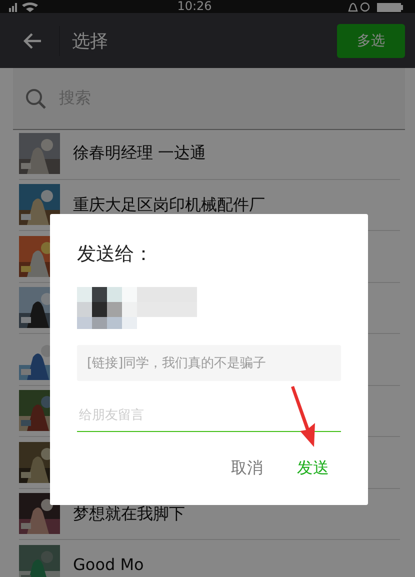 Image resolution: width=415 pixels, height=577 pixels. Describe the element at coordinates (194, 6) in the screenshot. I see `clock-time: 10:26` at that location.